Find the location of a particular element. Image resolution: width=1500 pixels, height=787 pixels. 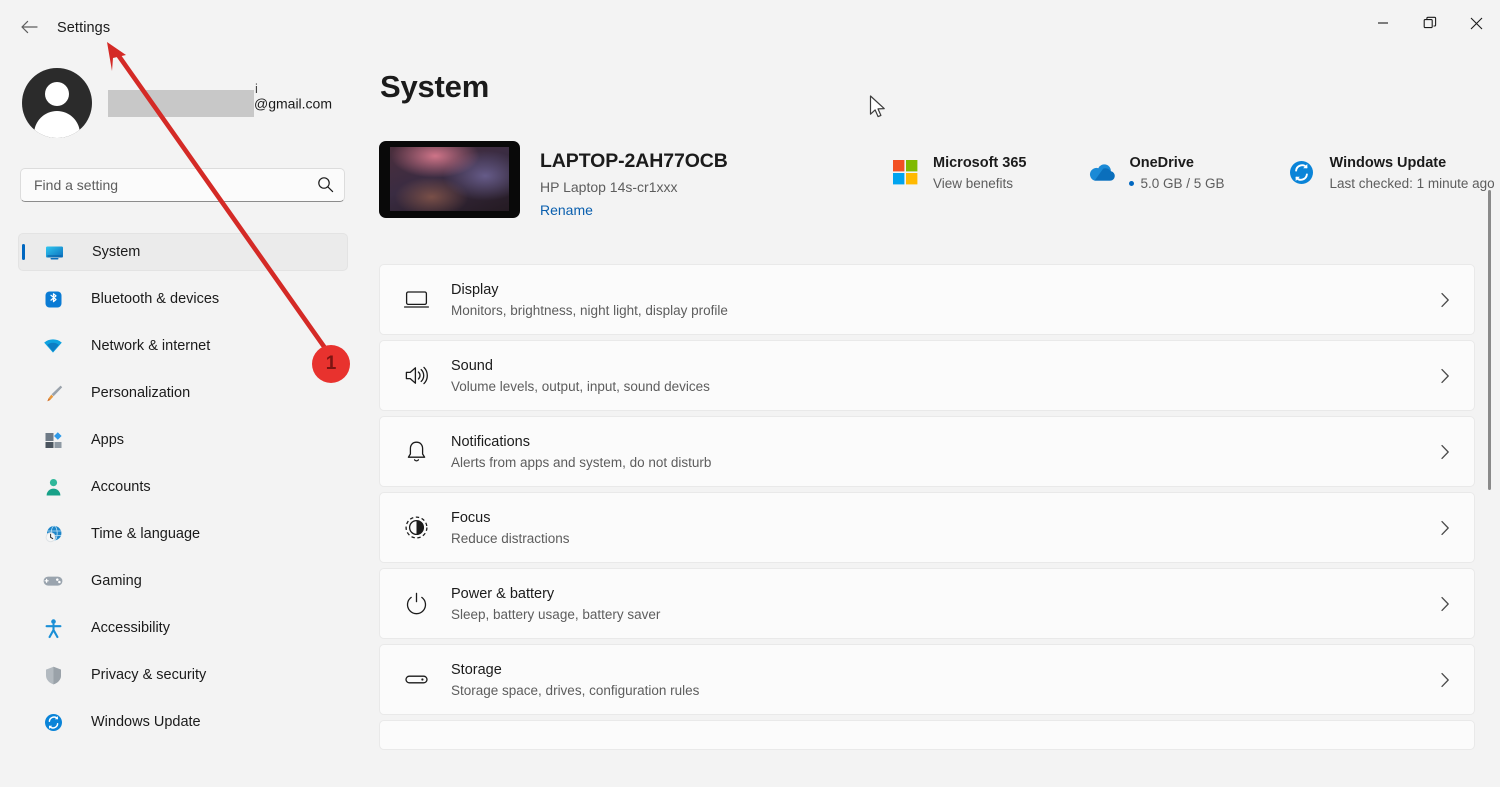

sidebar-item-network-internet: Network & internet is located at coordinates (183, 346).